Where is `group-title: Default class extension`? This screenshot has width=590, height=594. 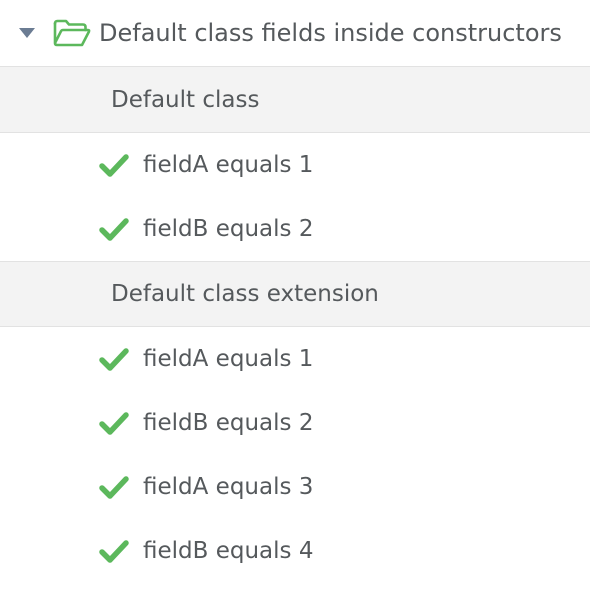 group-title: Default class extension is located at coordinates (245, 294).